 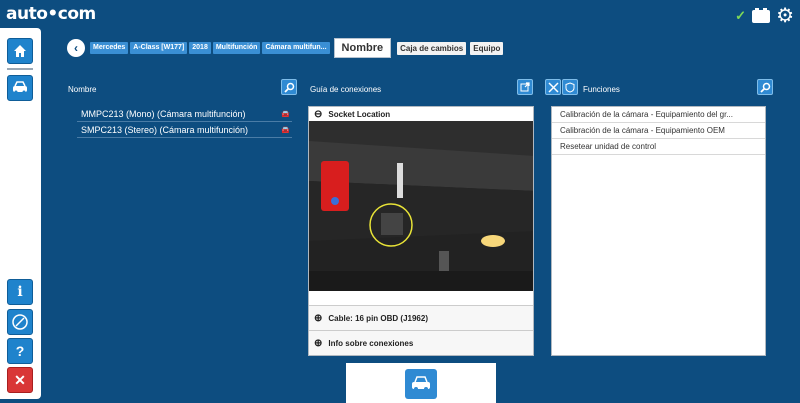 What do you see at coordinates (20, 351) in the screenshot?
I see `help-icon: ?` at bounding box center [20, 351].